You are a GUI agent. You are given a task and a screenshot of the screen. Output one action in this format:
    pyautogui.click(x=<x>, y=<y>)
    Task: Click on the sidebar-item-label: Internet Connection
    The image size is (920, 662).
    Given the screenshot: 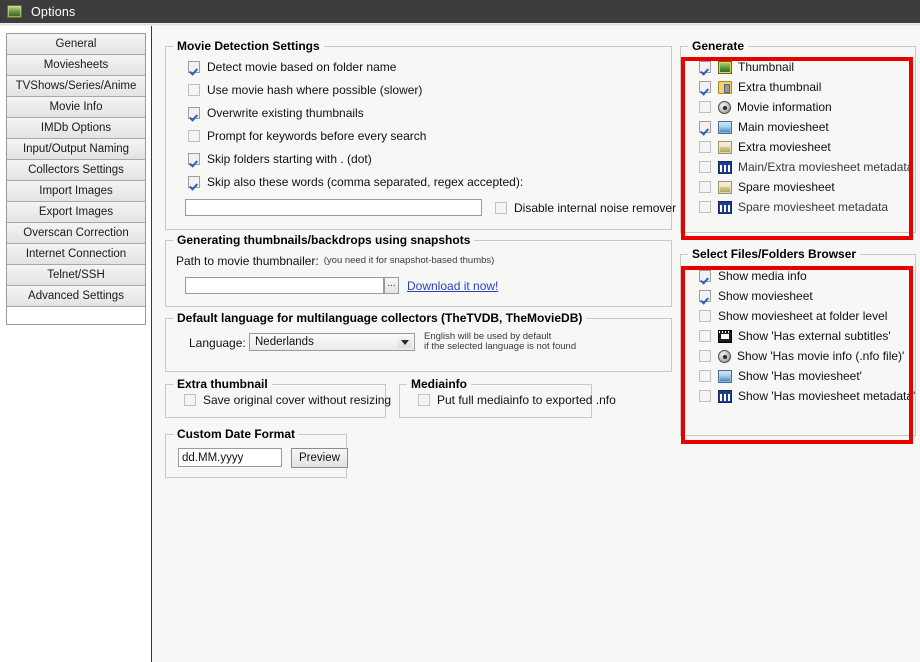 What is the action you would take?
    pyautogui.click(x=76, y=254)
    